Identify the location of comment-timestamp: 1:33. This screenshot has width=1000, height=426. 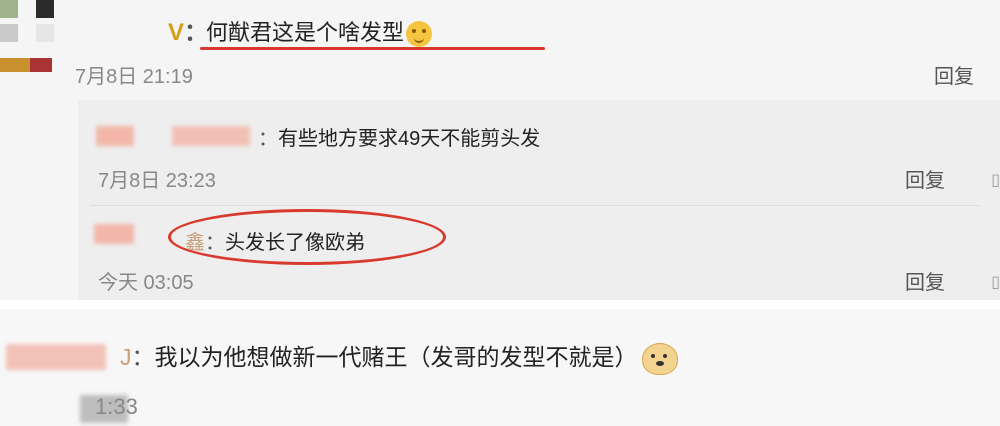
(116, 406).